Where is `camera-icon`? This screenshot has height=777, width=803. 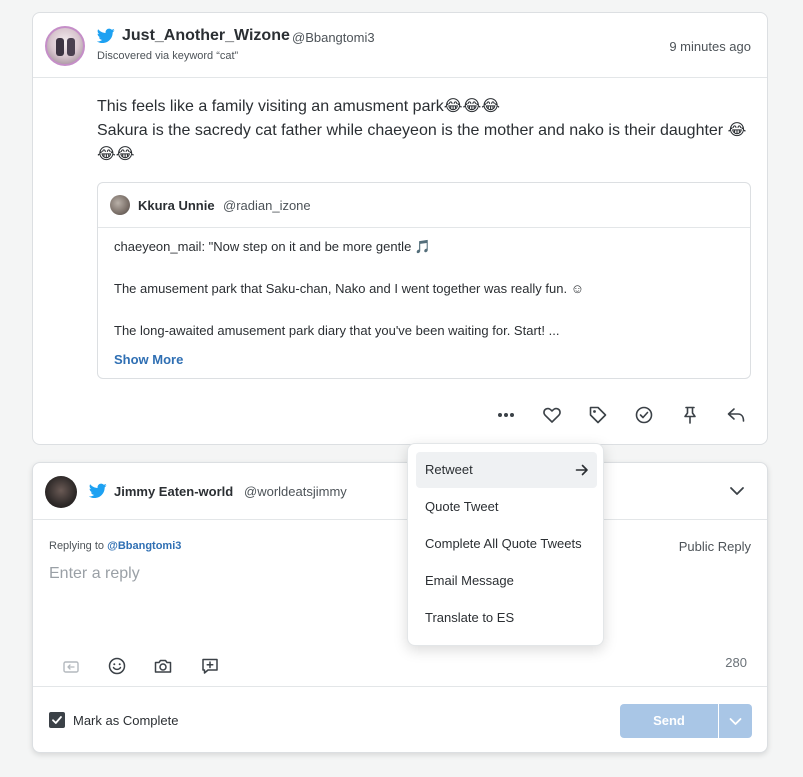
camera-icon is located at coordinates (163, 666).